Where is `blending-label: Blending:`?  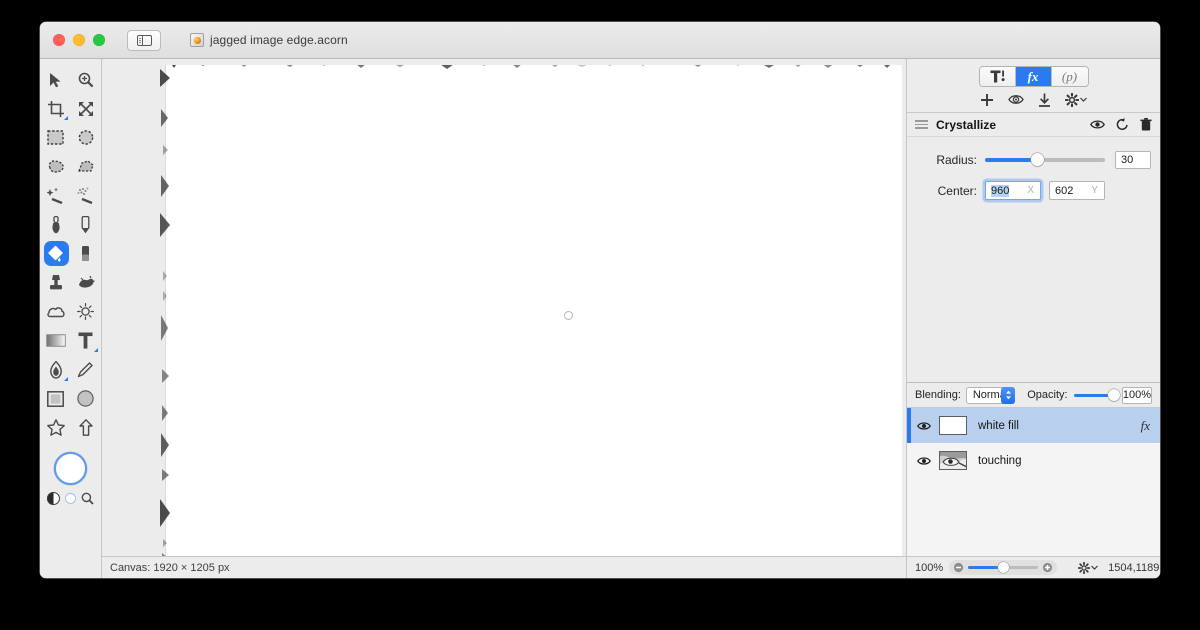 blending-label: Blending: is located at coordinates (938, 395).